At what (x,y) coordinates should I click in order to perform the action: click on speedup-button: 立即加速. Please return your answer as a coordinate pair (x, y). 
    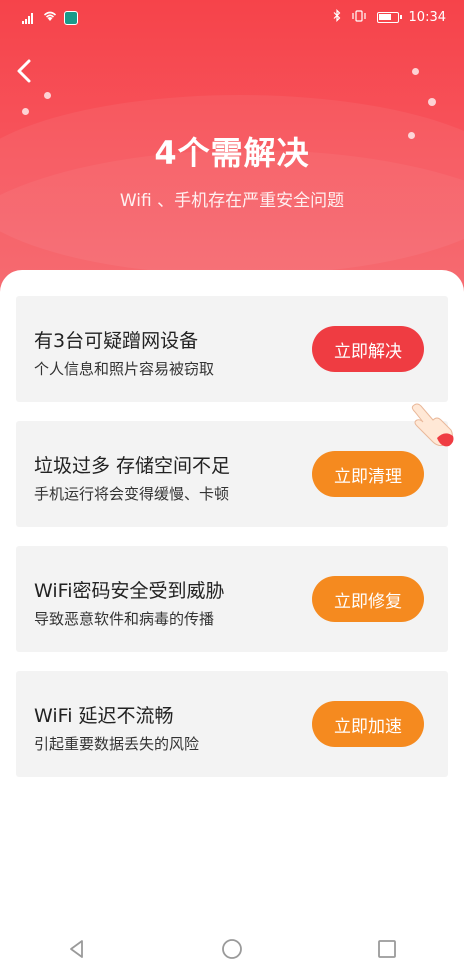
    Looking at the image, I should click on (368, 724).